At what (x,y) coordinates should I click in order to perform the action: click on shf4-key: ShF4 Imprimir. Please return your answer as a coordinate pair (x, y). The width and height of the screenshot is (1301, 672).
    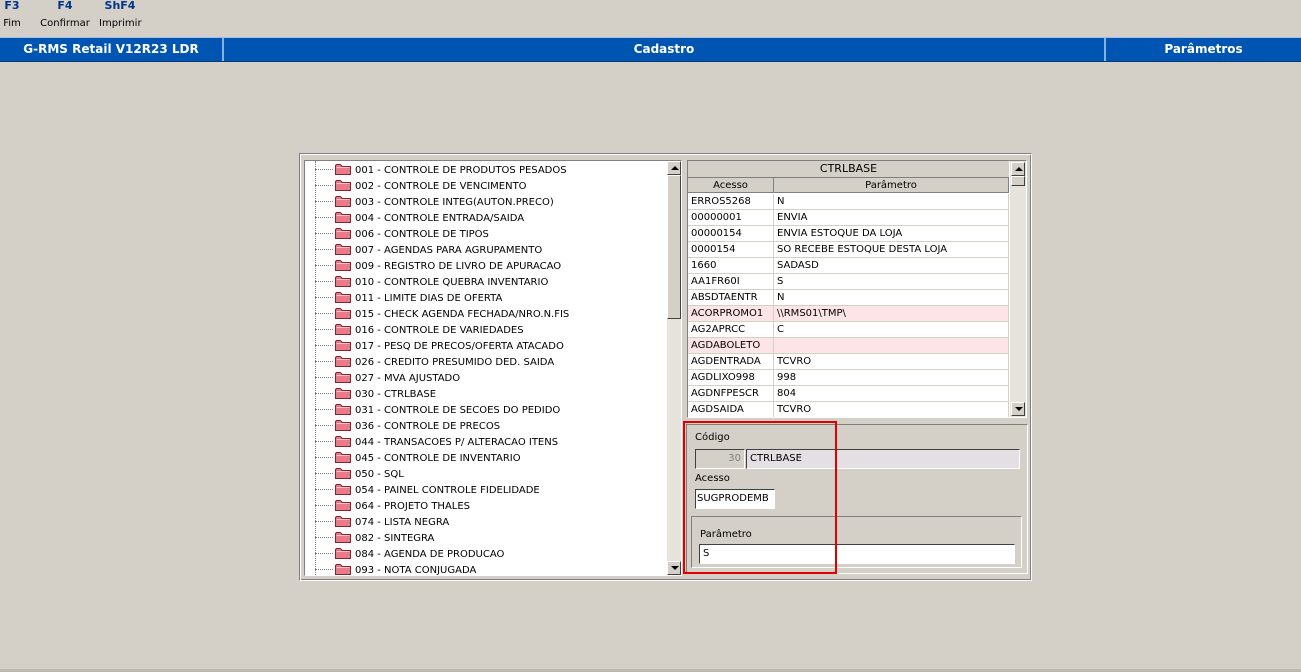
    Looking at the image, I should click on (120, 15).